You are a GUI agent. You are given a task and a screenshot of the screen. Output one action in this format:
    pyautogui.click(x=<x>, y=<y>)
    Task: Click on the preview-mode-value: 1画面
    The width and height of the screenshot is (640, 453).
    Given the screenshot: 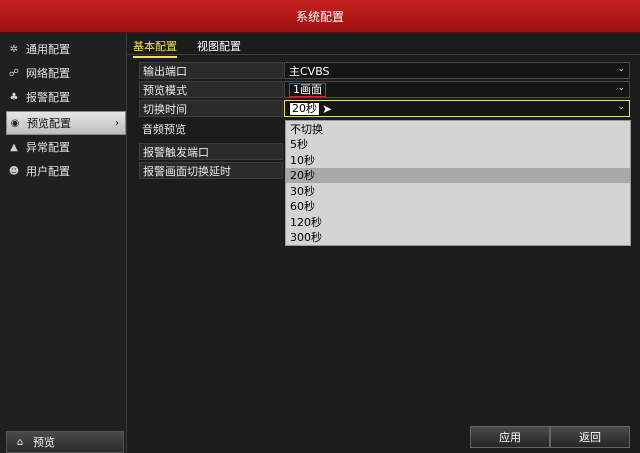 What is the action you would take?
    pyautogui.click(x=307, y=89)
    